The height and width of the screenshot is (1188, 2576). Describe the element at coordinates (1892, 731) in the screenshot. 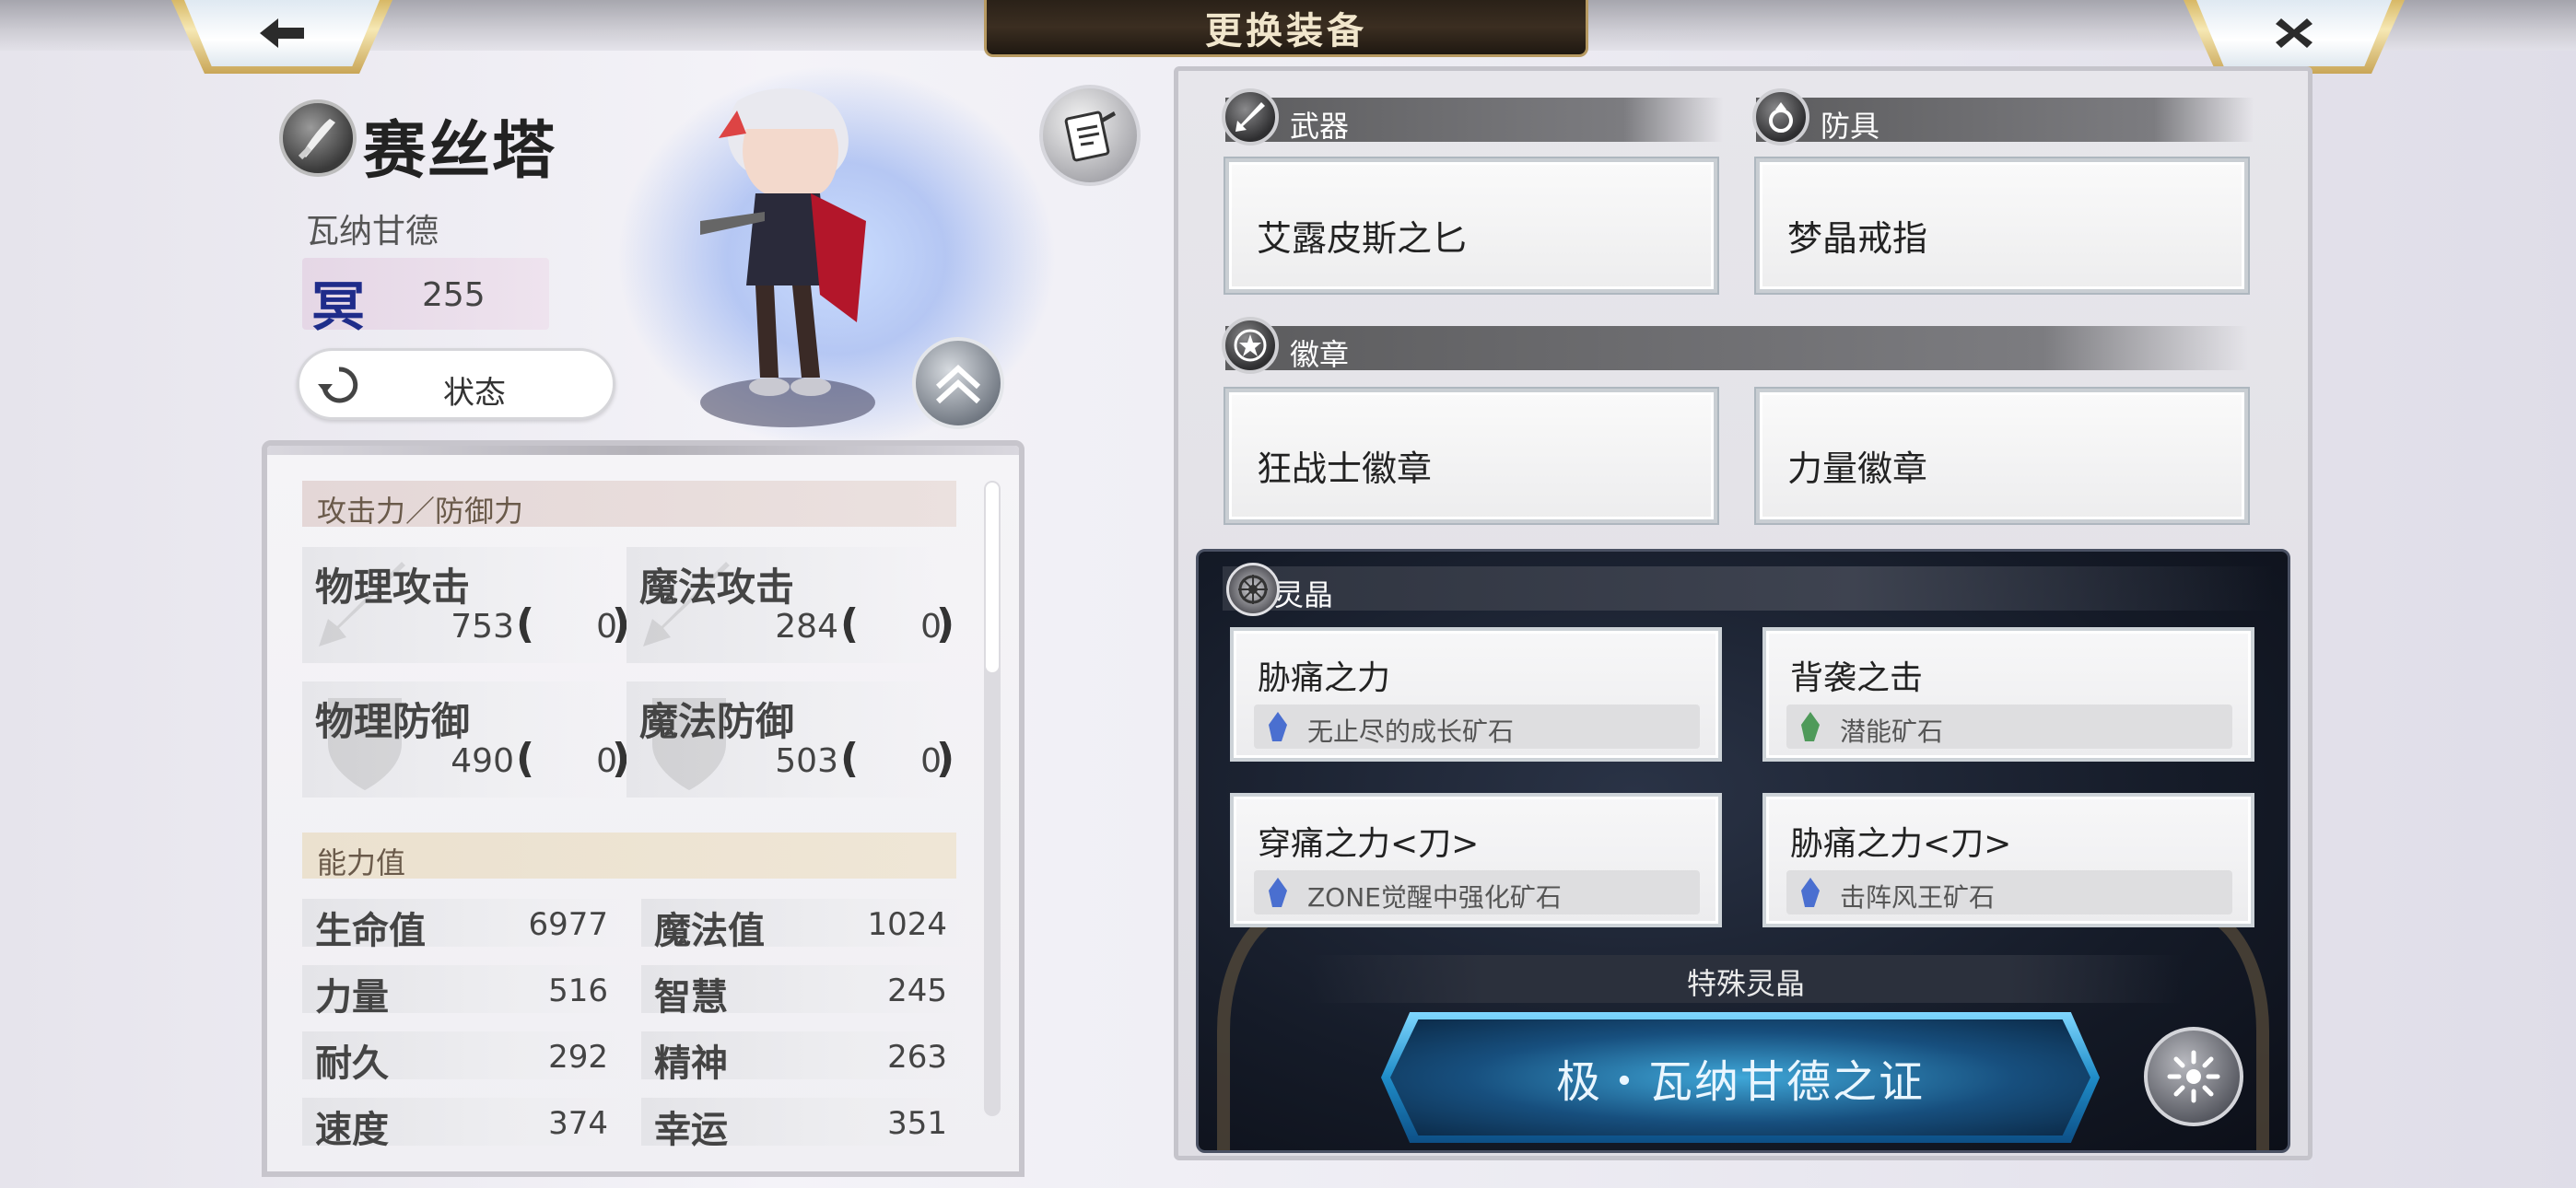

I see `ore-name: 潜能矿石` at that location.